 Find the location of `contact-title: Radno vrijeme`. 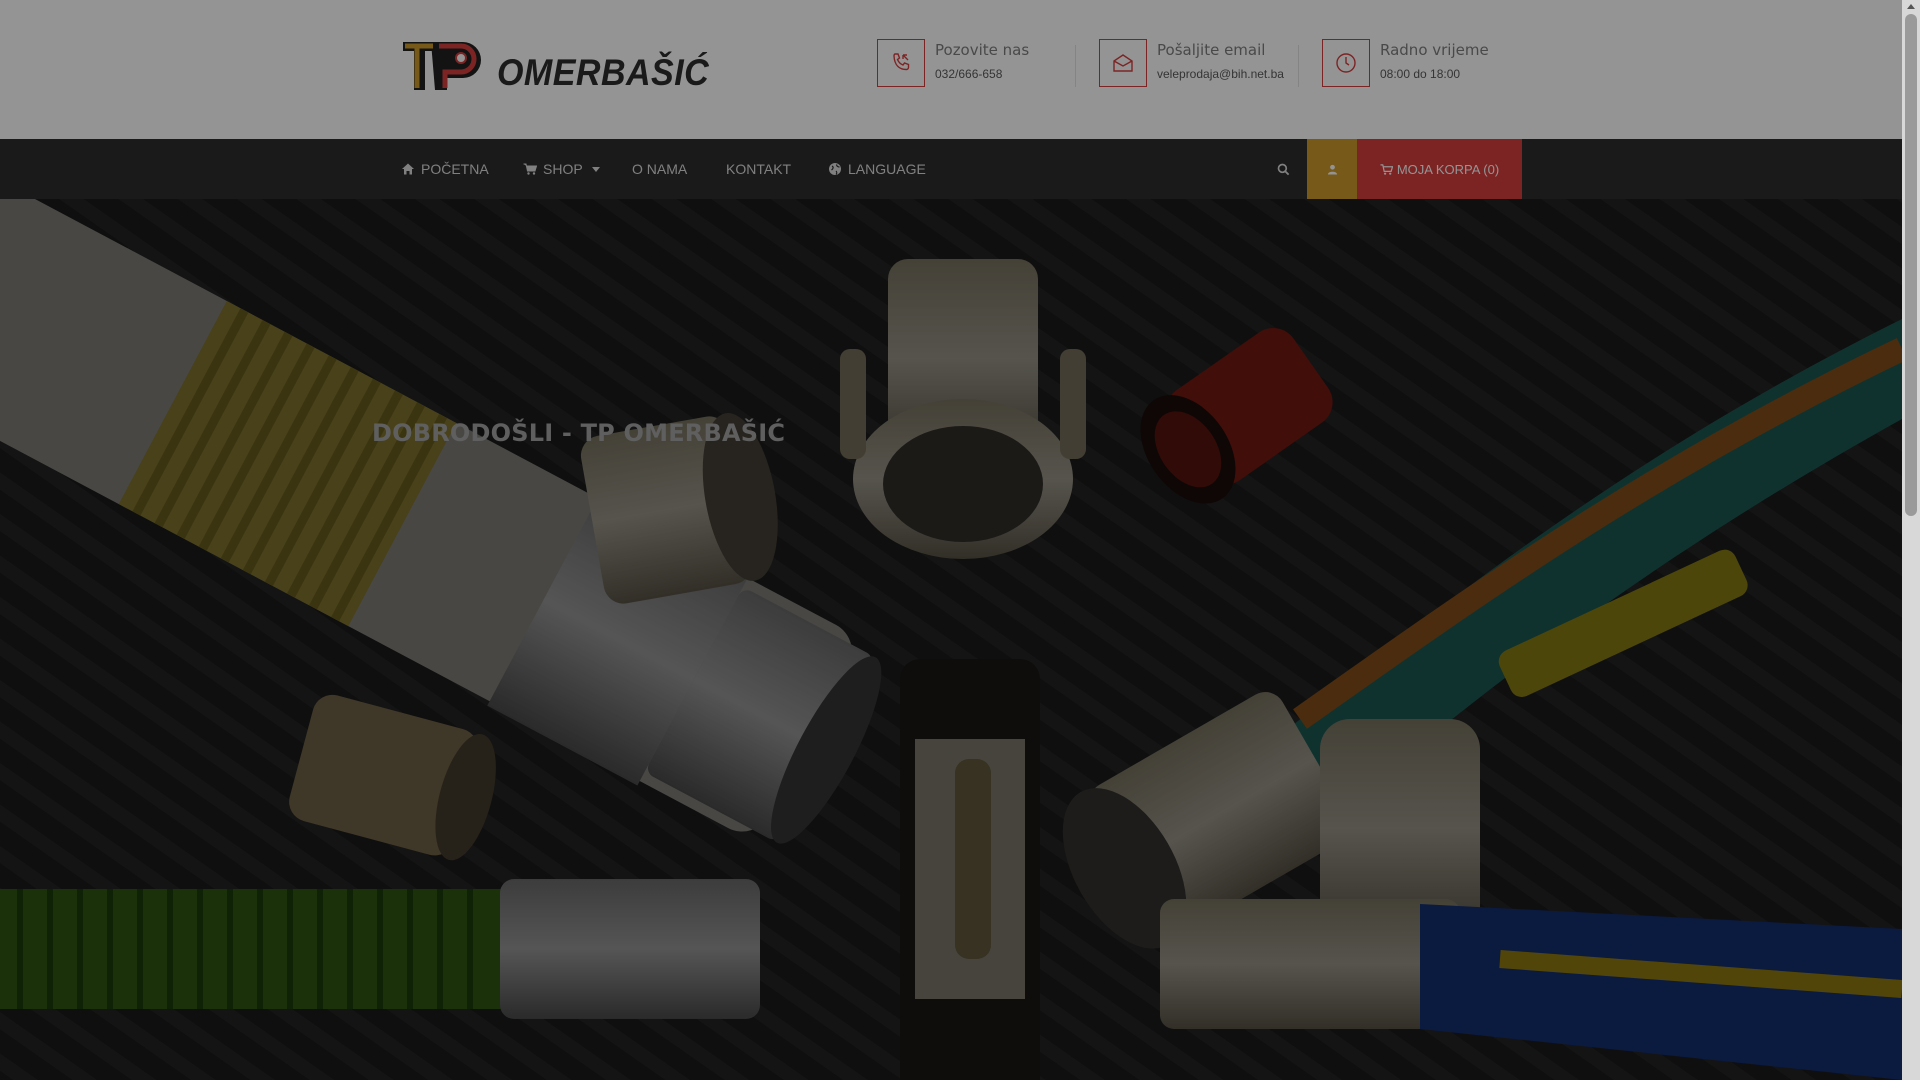

contact-title: Radno vrijeme is located at coordinates (1434, 50).